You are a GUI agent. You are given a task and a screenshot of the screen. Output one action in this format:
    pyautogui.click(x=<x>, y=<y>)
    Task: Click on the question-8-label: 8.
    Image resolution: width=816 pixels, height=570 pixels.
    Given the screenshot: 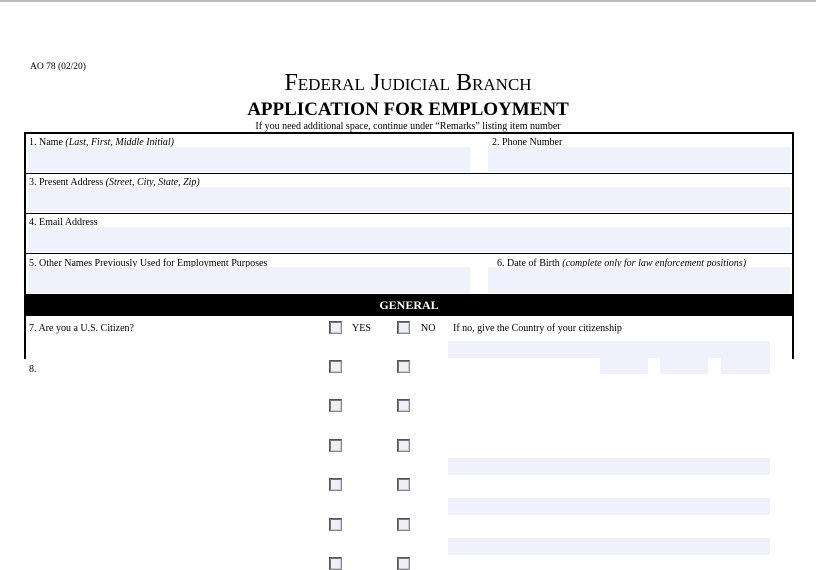 What is the action you would take?
    pyautogui.click(x=33, y=369)
    